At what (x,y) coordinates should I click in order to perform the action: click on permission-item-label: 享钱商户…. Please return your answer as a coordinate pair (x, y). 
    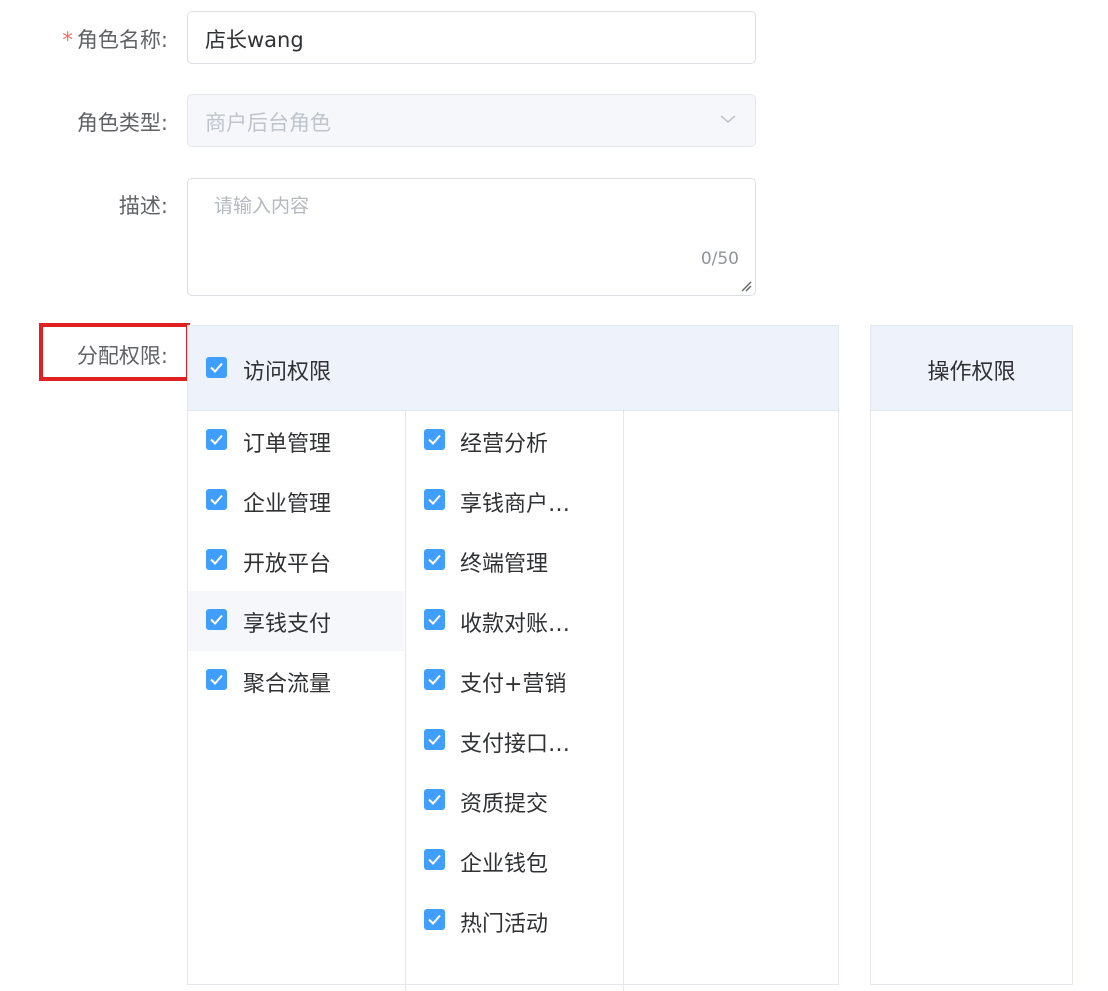
    Looking at the image, I should click on (515, 502).